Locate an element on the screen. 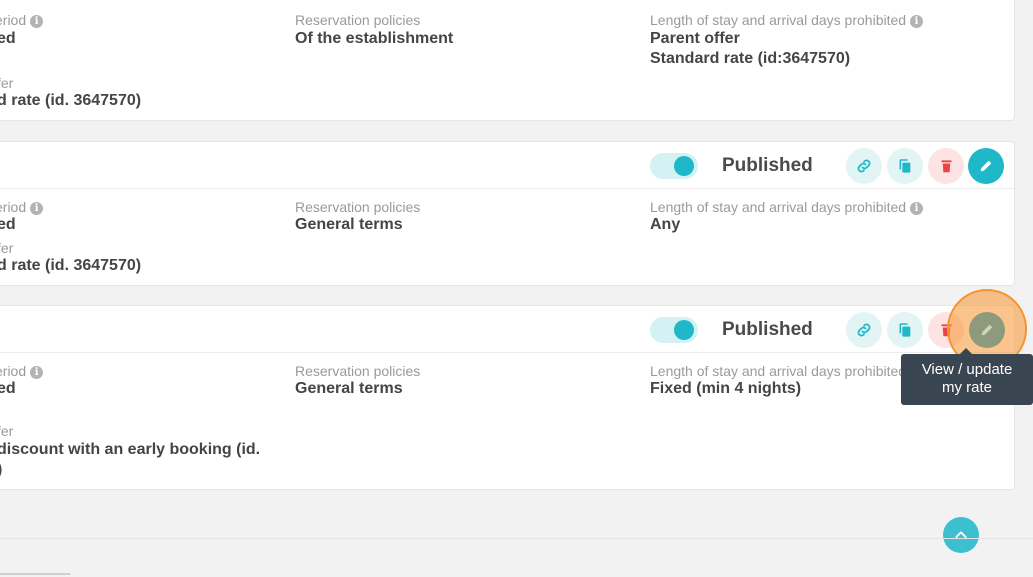 The height and width of the screenshot is (577, 1033). policy-value: Of the establishment is located at coordinates (374, 38).